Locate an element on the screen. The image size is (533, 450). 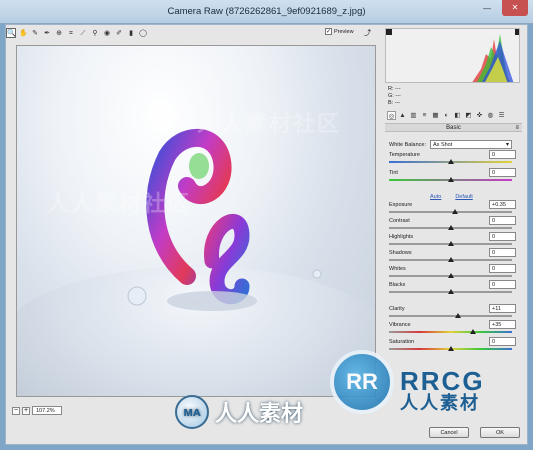
white-balance-tool-icon: ✎ is located at coordinates (35, 33).